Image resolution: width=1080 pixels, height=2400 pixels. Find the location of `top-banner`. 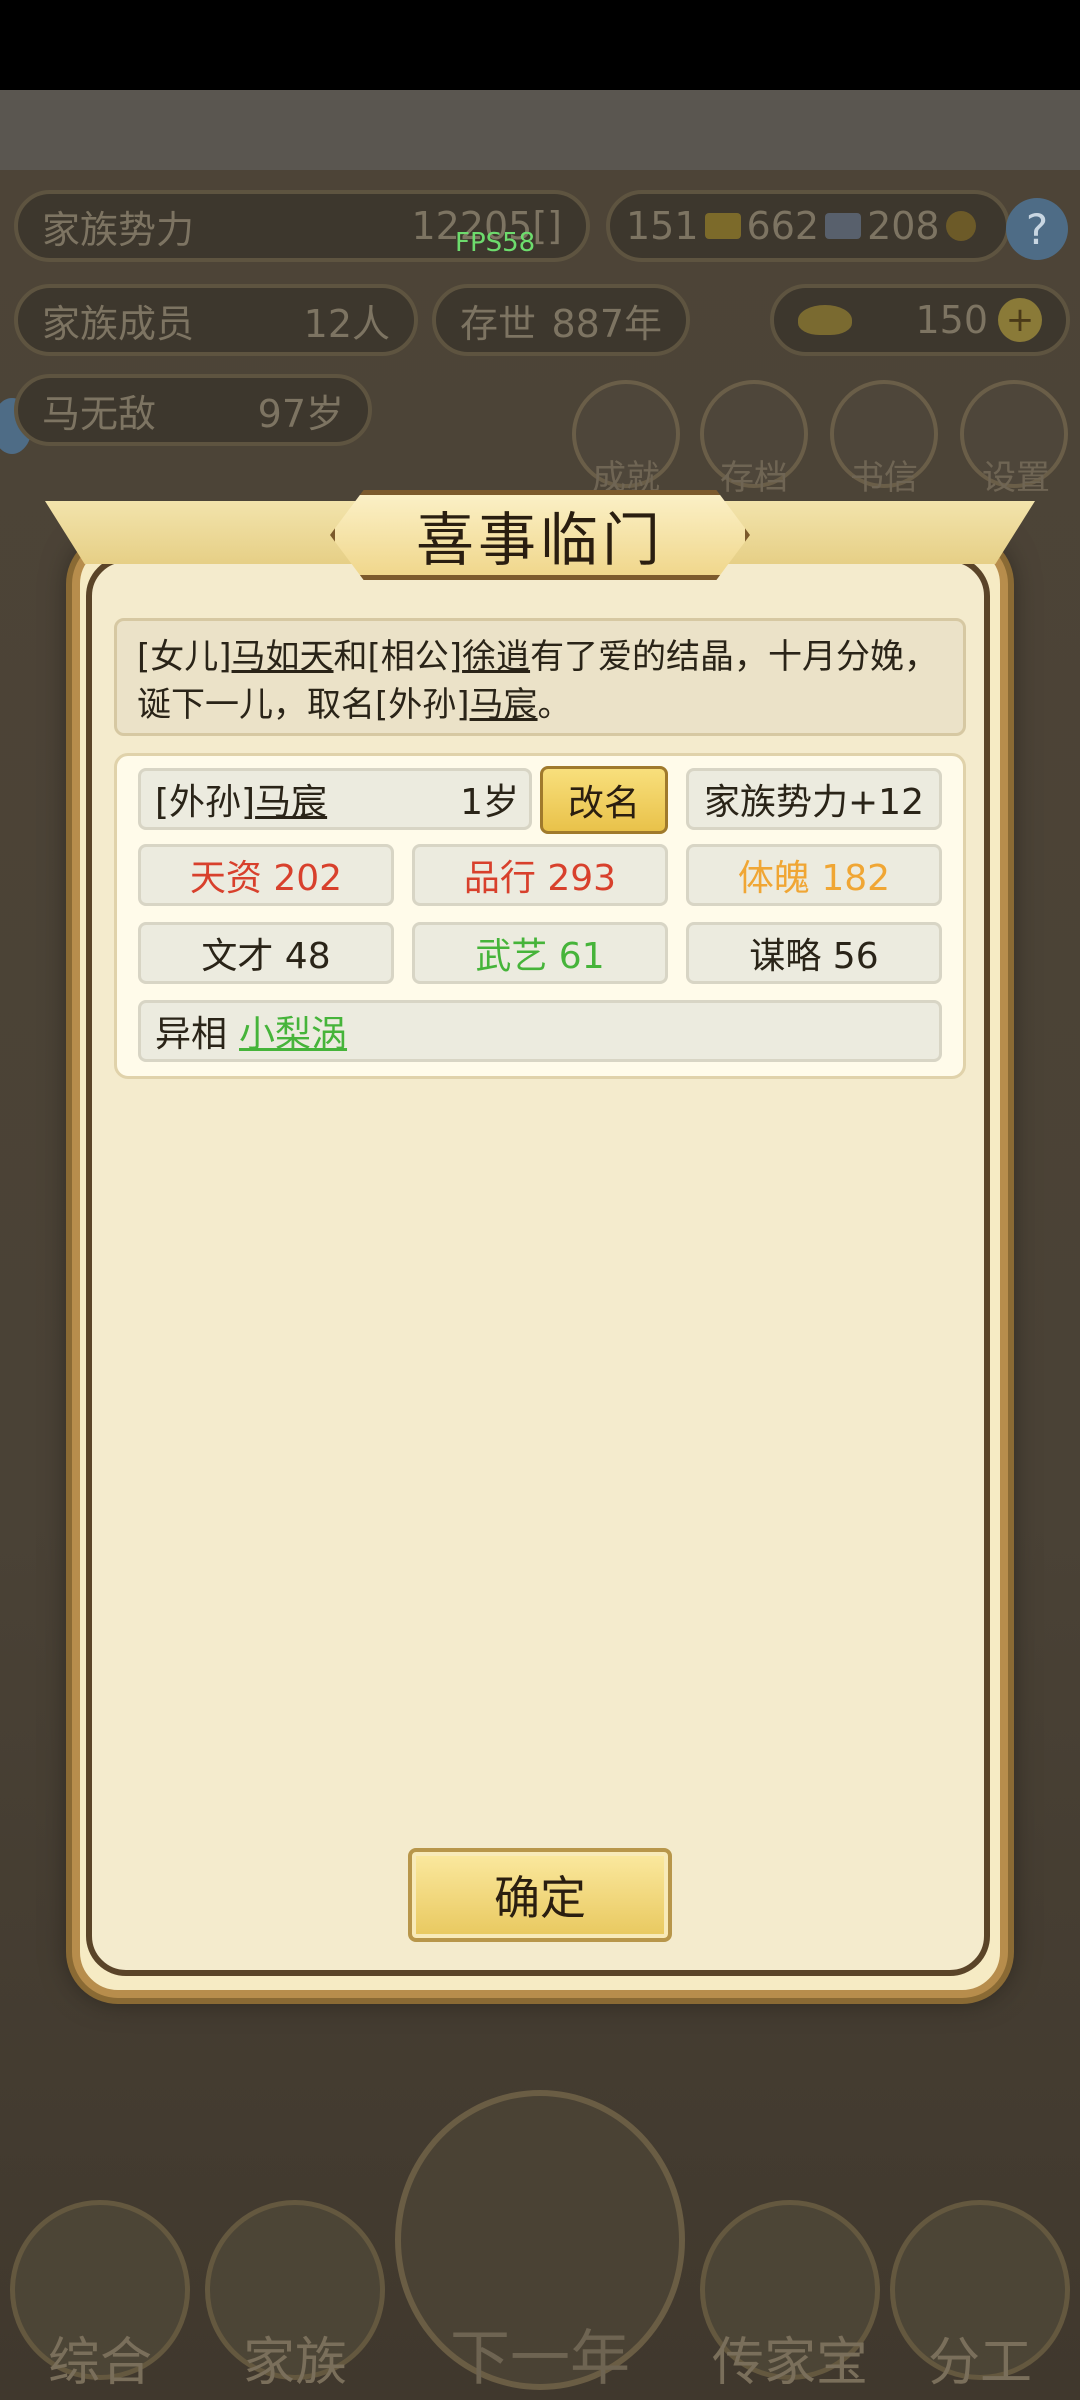

top-banner is located at coordinates (540, 130).